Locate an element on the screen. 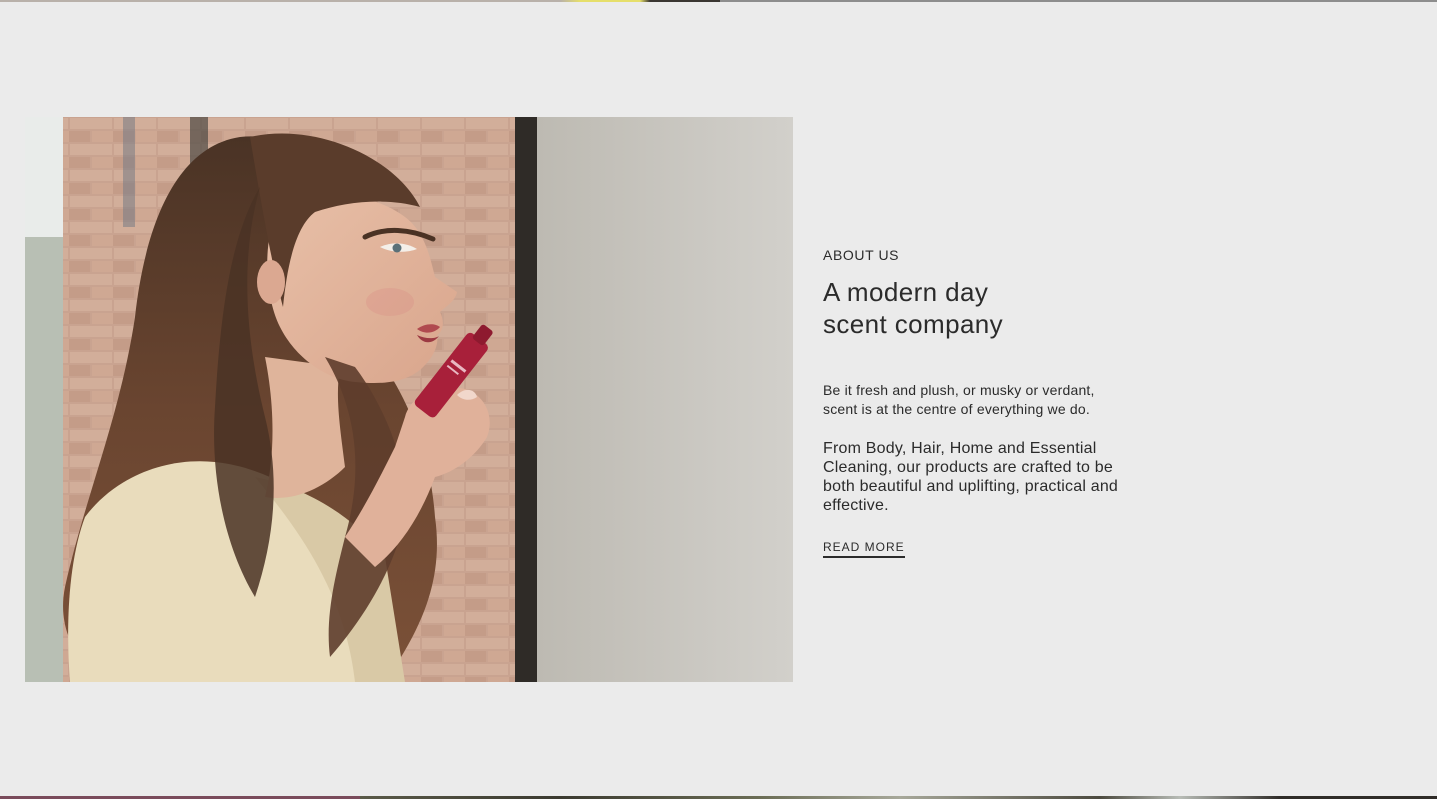 Image resolution: width=1437 pixels, height=799 pixels. section-heading: A modern day scent company is located at coordinates (988, 308).